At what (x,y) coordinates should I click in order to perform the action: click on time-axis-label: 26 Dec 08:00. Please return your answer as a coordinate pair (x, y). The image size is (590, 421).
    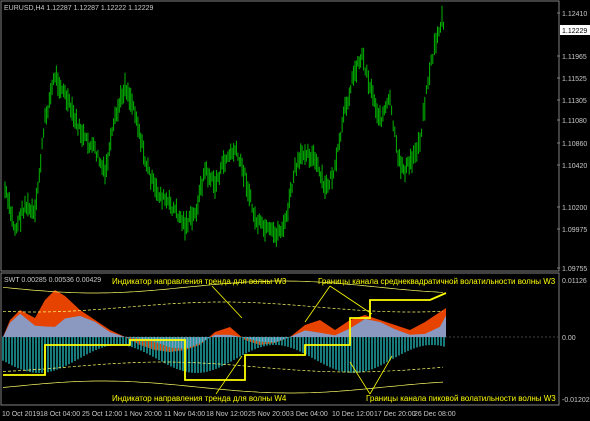
    Looking at the image, I should click on (435, 414).